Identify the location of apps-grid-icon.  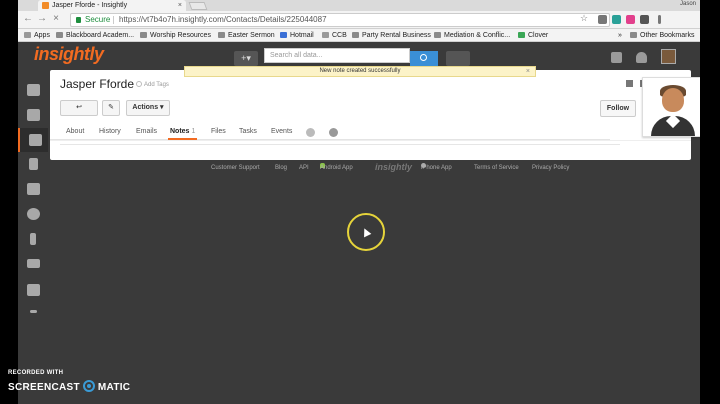
(27, 35).